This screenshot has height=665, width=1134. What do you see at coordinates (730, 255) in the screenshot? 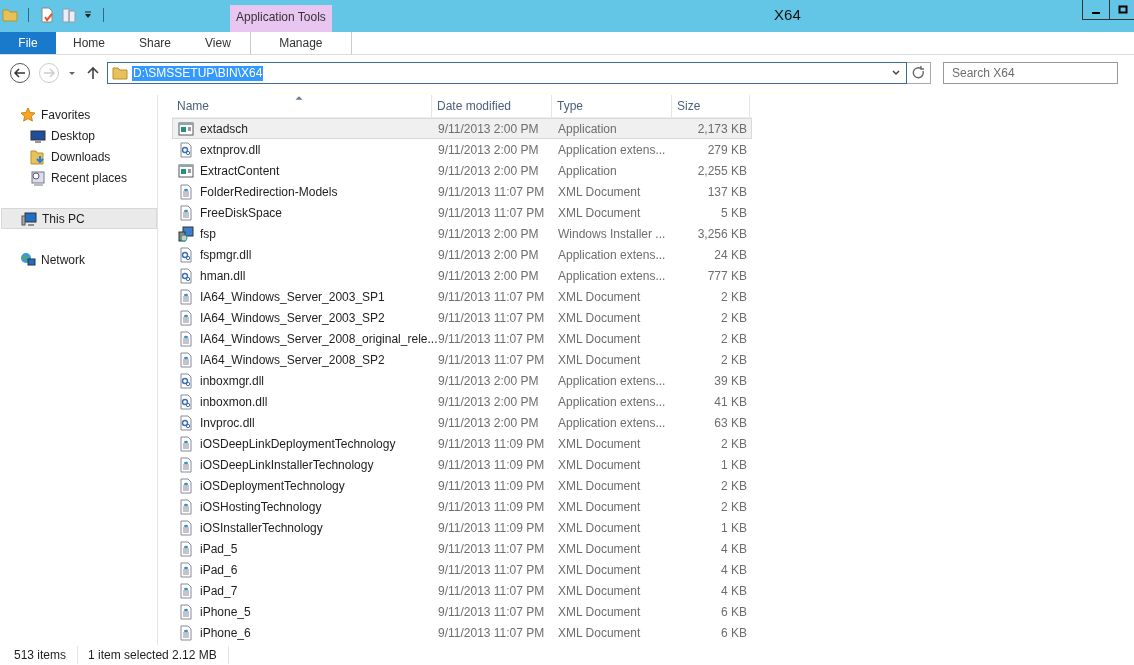
I see `size-cell-text: 24 KB` at bounding box center [730, 255].